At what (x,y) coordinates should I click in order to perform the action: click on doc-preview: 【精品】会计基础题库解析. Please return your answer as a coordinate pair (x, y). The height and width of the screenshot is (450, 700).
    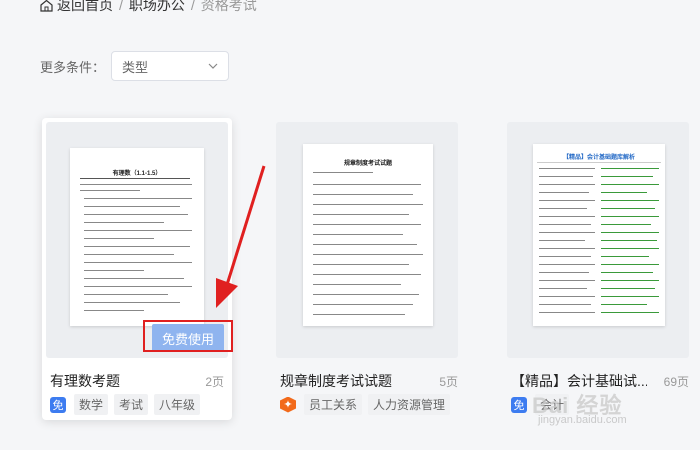
    Looking at the image, I should click on (599, 235).